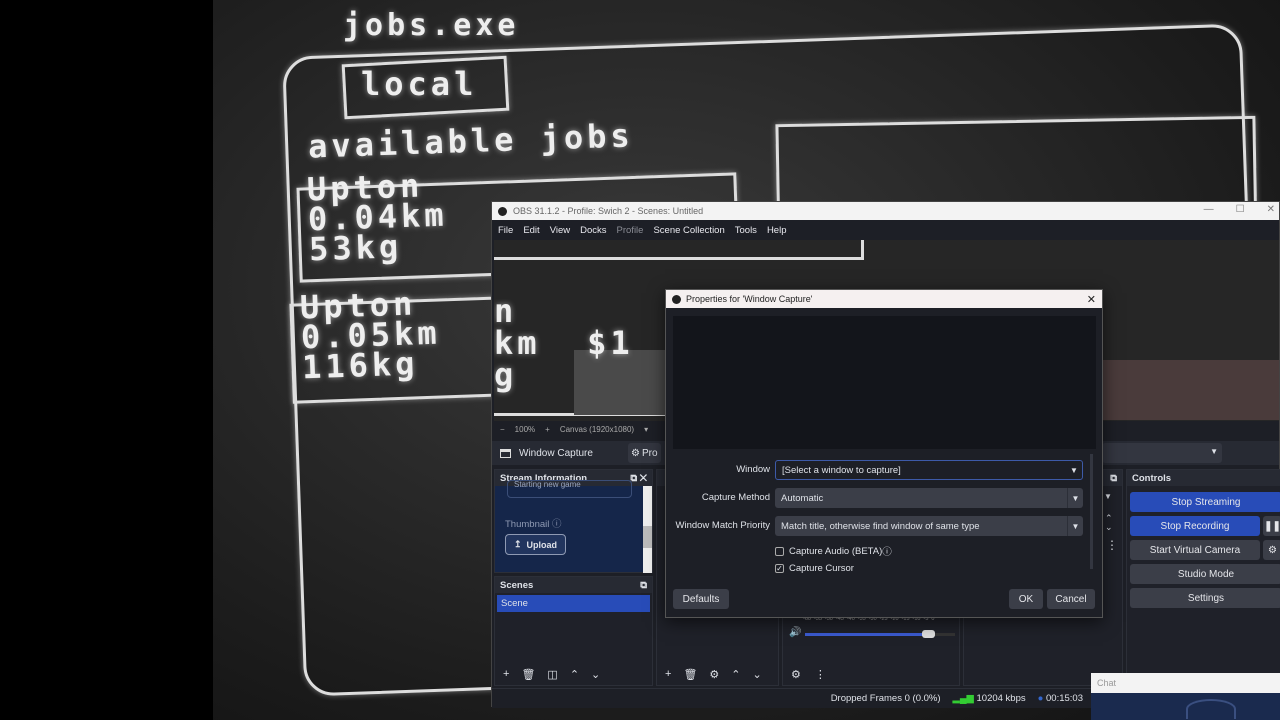  Describe the element at coordinates (1026, 599) in the screenshot. I see `ok-button: OK` at that location.